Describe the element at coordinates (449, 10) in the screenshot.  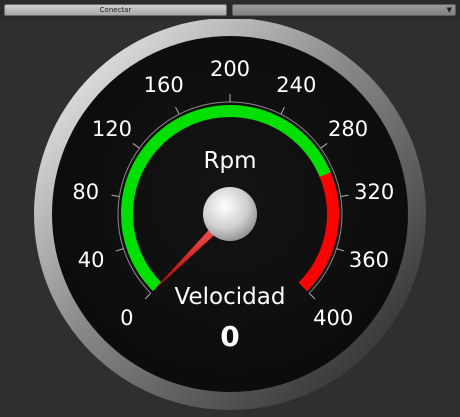
I see `chevron-down-icon: ▼` at that location.